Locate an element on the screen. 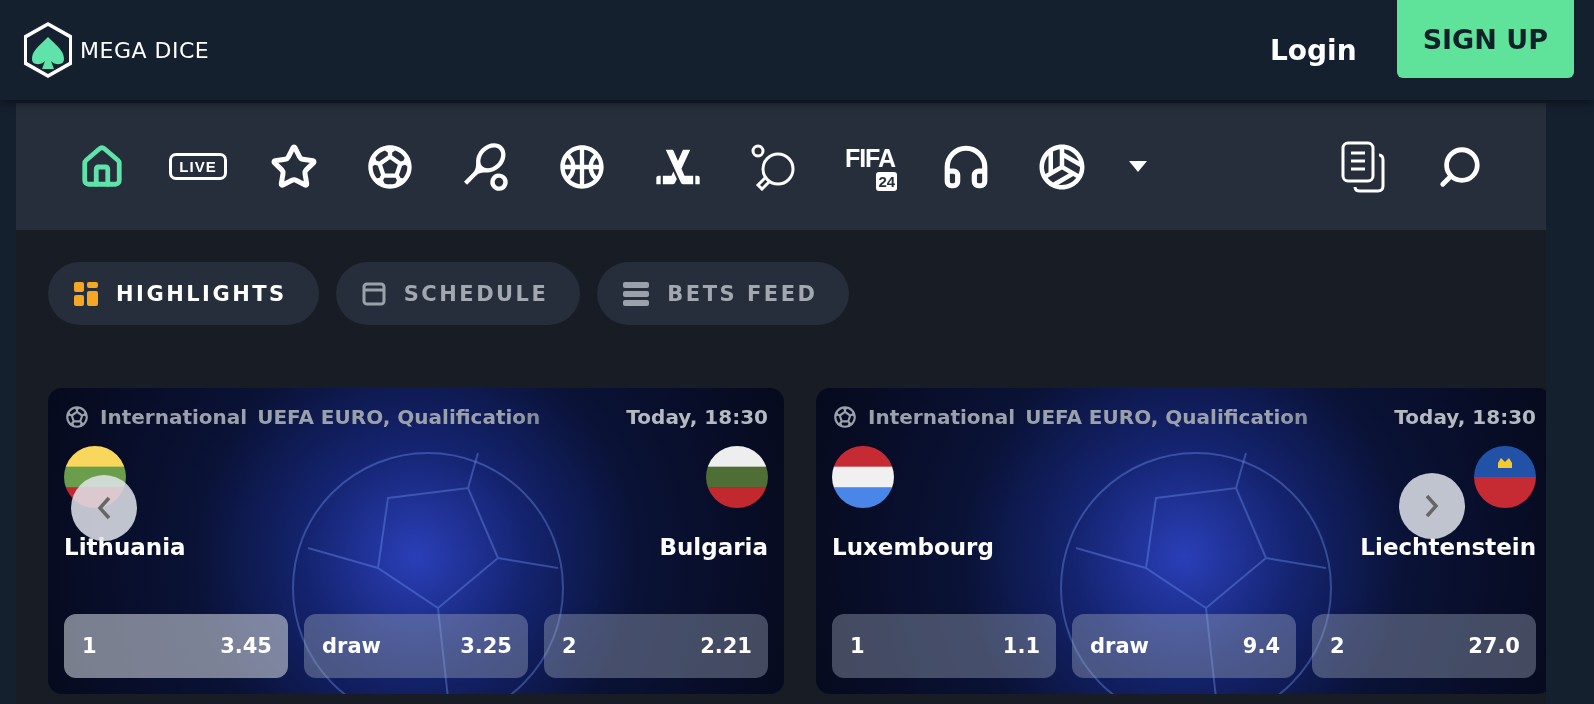 The height and width of the screenshot is (704, 1594). fifa-logo: FIFA 24 is located at coordinates (870, 166).